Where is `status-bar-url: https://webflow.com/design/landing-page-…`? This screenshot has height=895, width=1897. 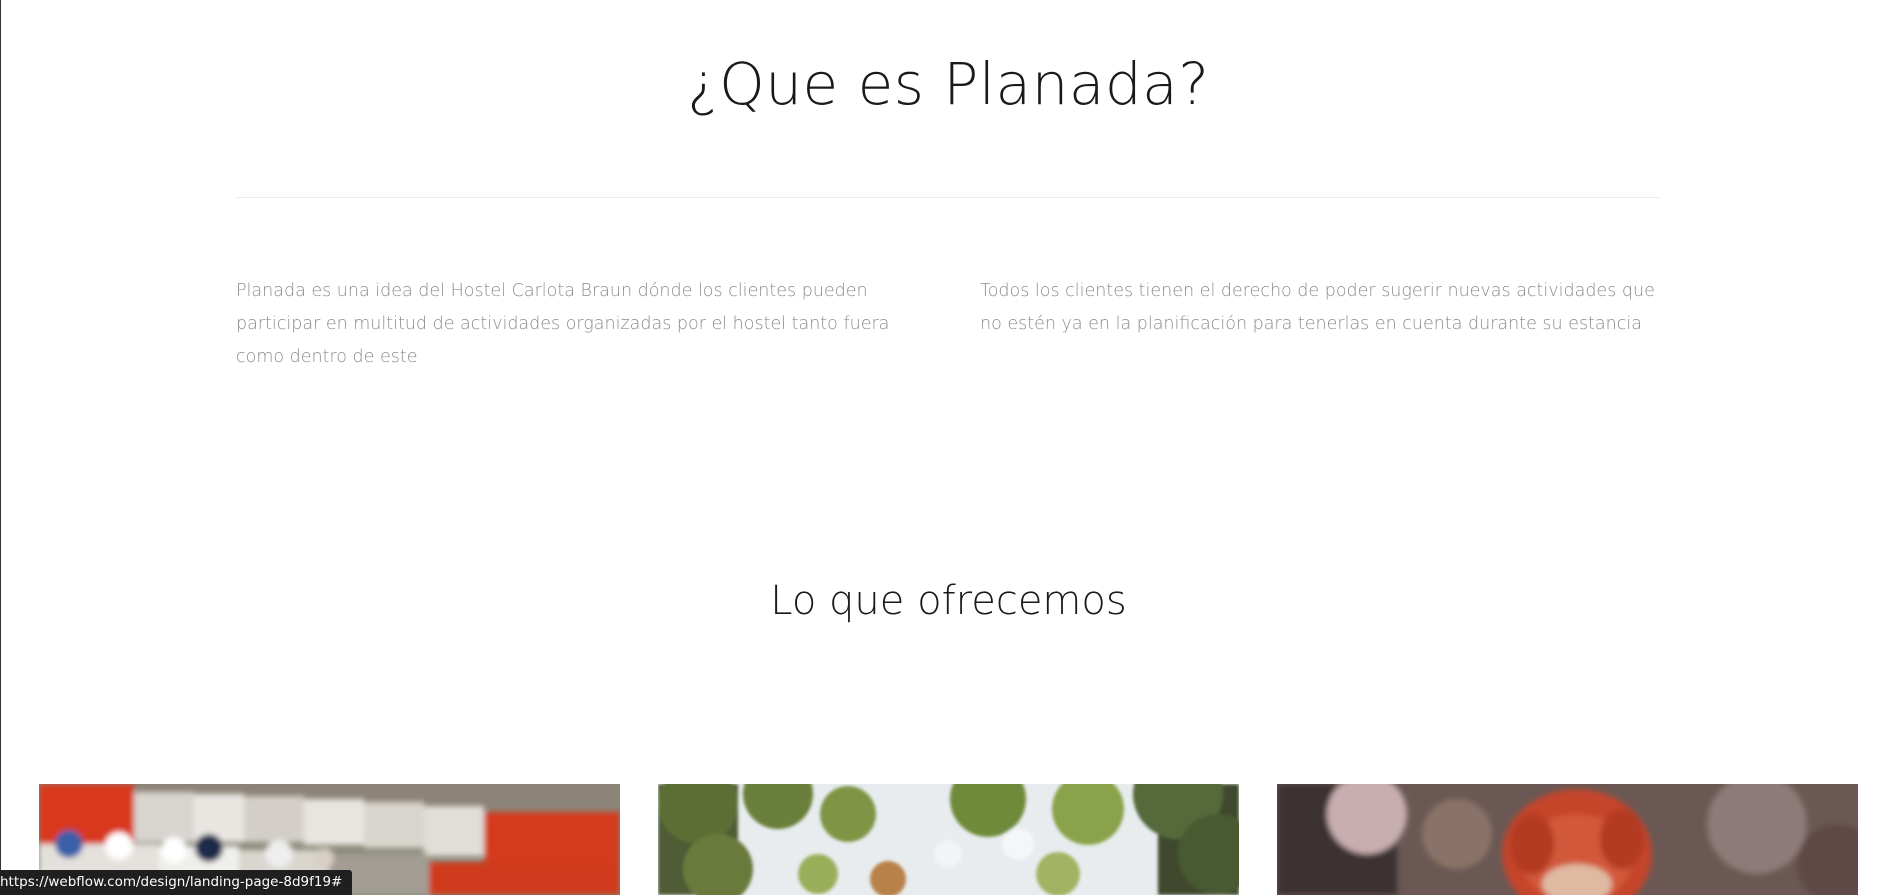
status-bar-url: https://webflow.com/design/landing-page-… is located at coordinates (176, 882).